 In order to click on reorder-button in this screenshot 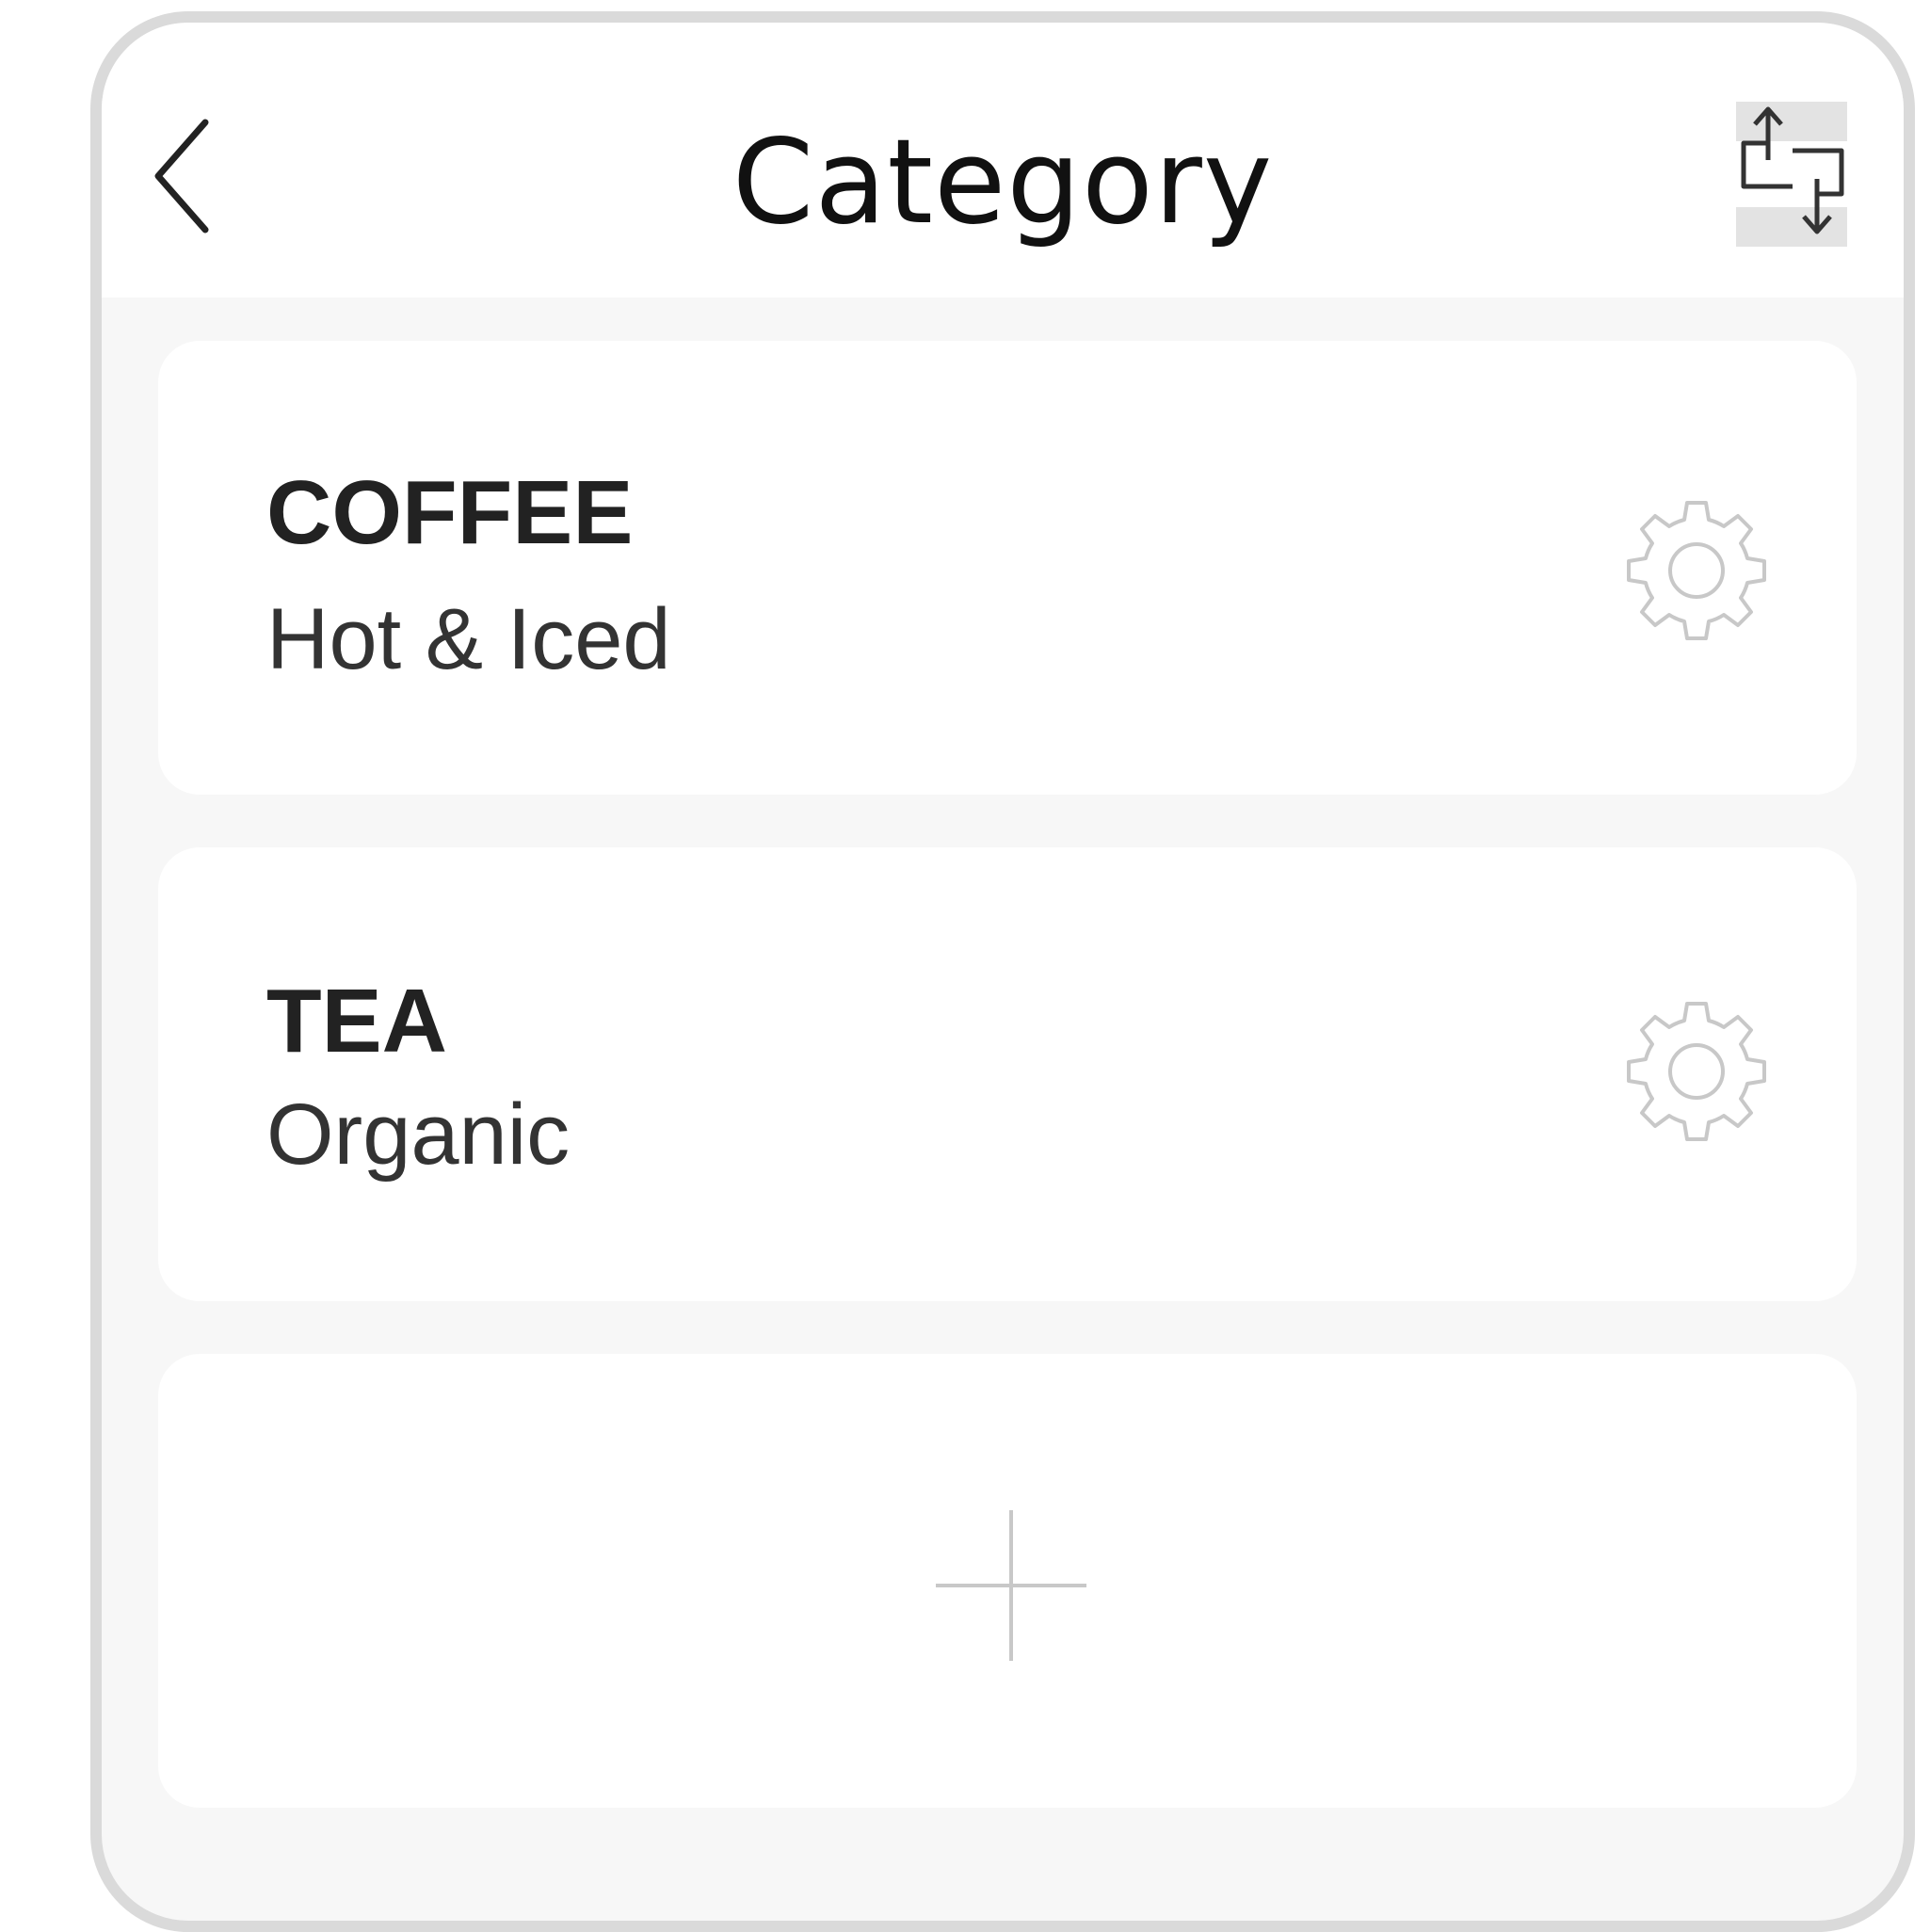, I will do `click(1792, 174)`.